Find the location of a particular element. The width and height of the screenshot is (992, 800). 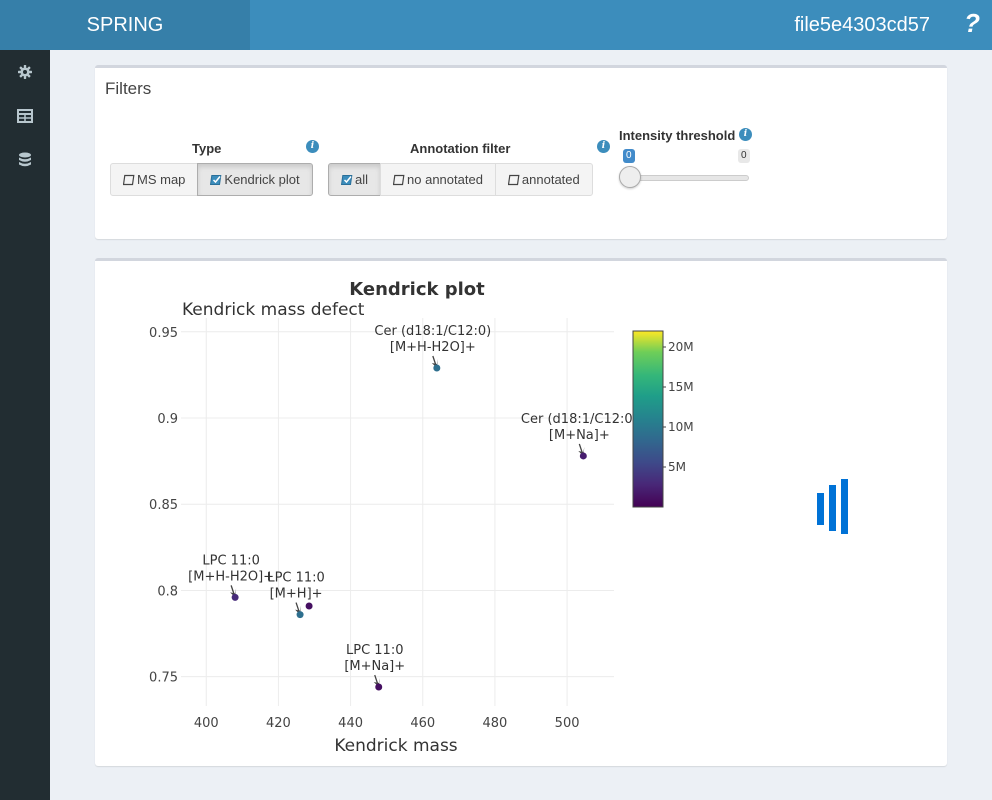

filters-title: Filters is located at coordinates (128, 88).